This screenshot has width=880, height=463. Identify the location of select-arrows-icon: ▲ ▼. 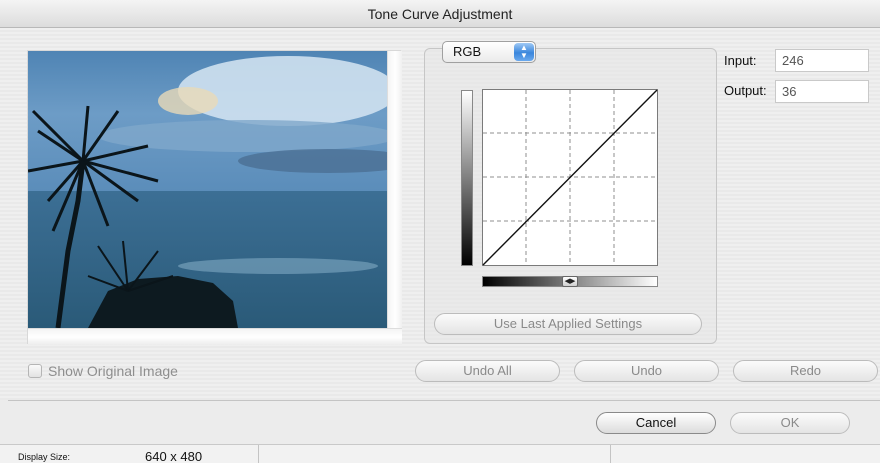
(524, 52).